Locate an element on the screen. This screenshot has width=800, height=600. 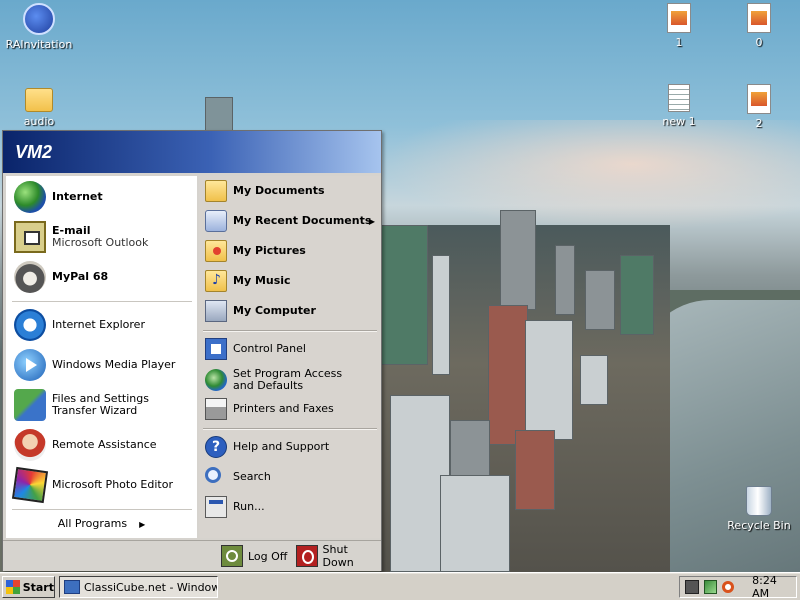
menu-item-email: E-mail Microsoft Outlook is located at coordinates (101, 237).